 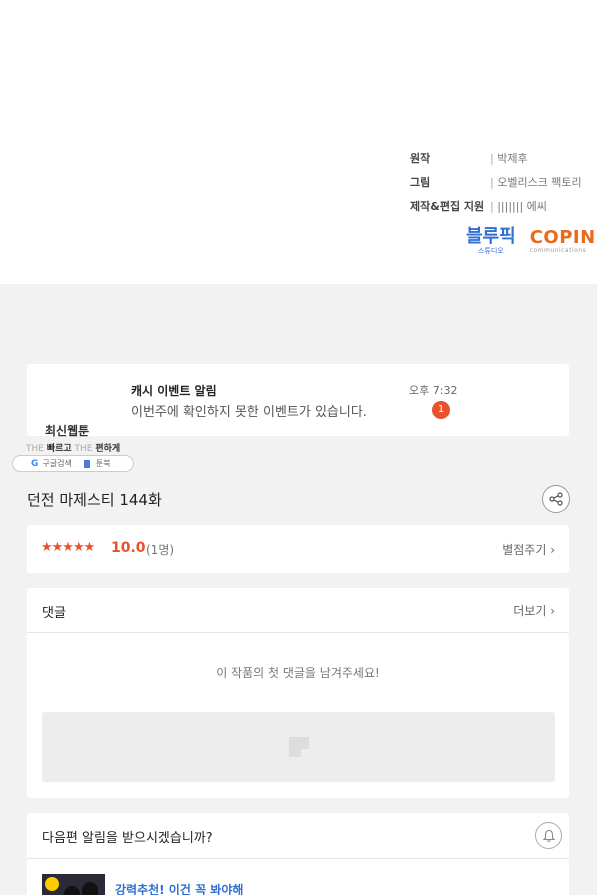 I want to click on book-icon, so click(x=86, y=463).